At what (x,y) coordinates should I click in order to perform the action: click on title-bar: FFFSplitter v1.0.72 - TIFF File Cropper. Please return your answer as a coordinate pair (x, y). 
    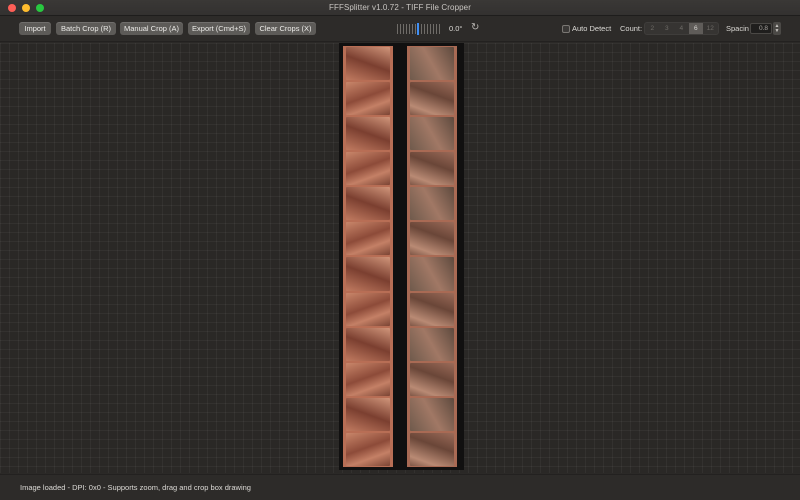
    Looking at the image, I should click on (400, 8).